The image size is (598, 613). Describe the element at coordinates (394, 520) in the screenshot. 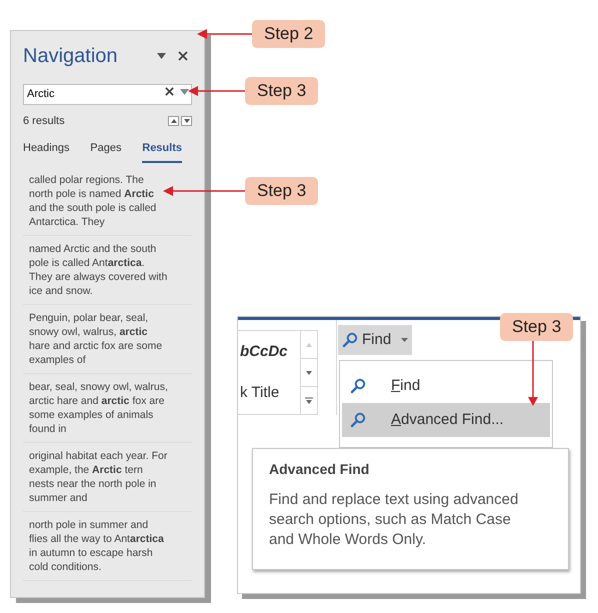

I see `tooltip-text: Find and replace text using advanced search options, such as Match Case and Whole Words Only.` at that location.